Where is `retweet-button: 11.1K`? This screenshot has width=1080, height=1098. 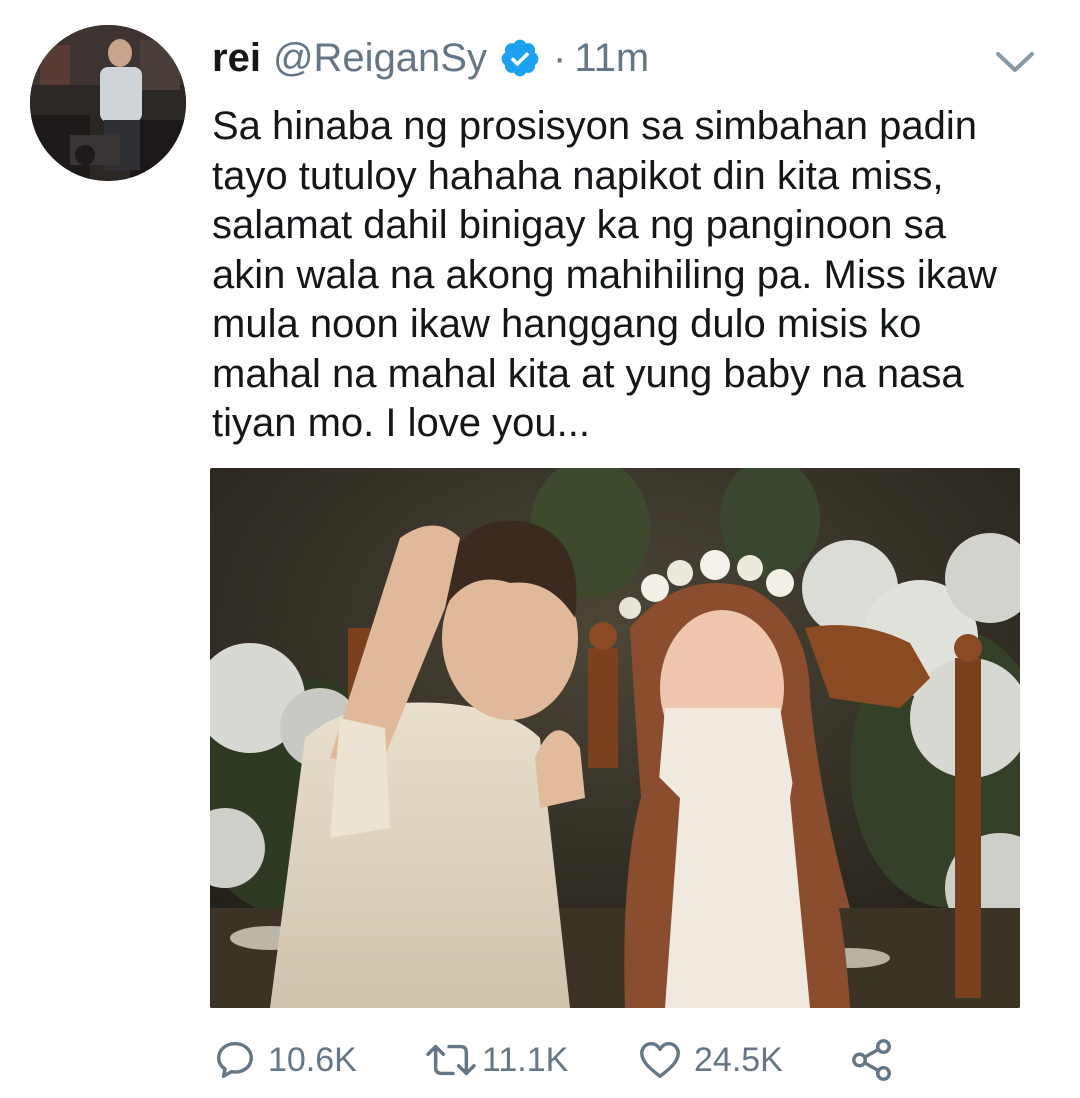
retweet-button: 11.1K is located at coordinates (496, 1060).